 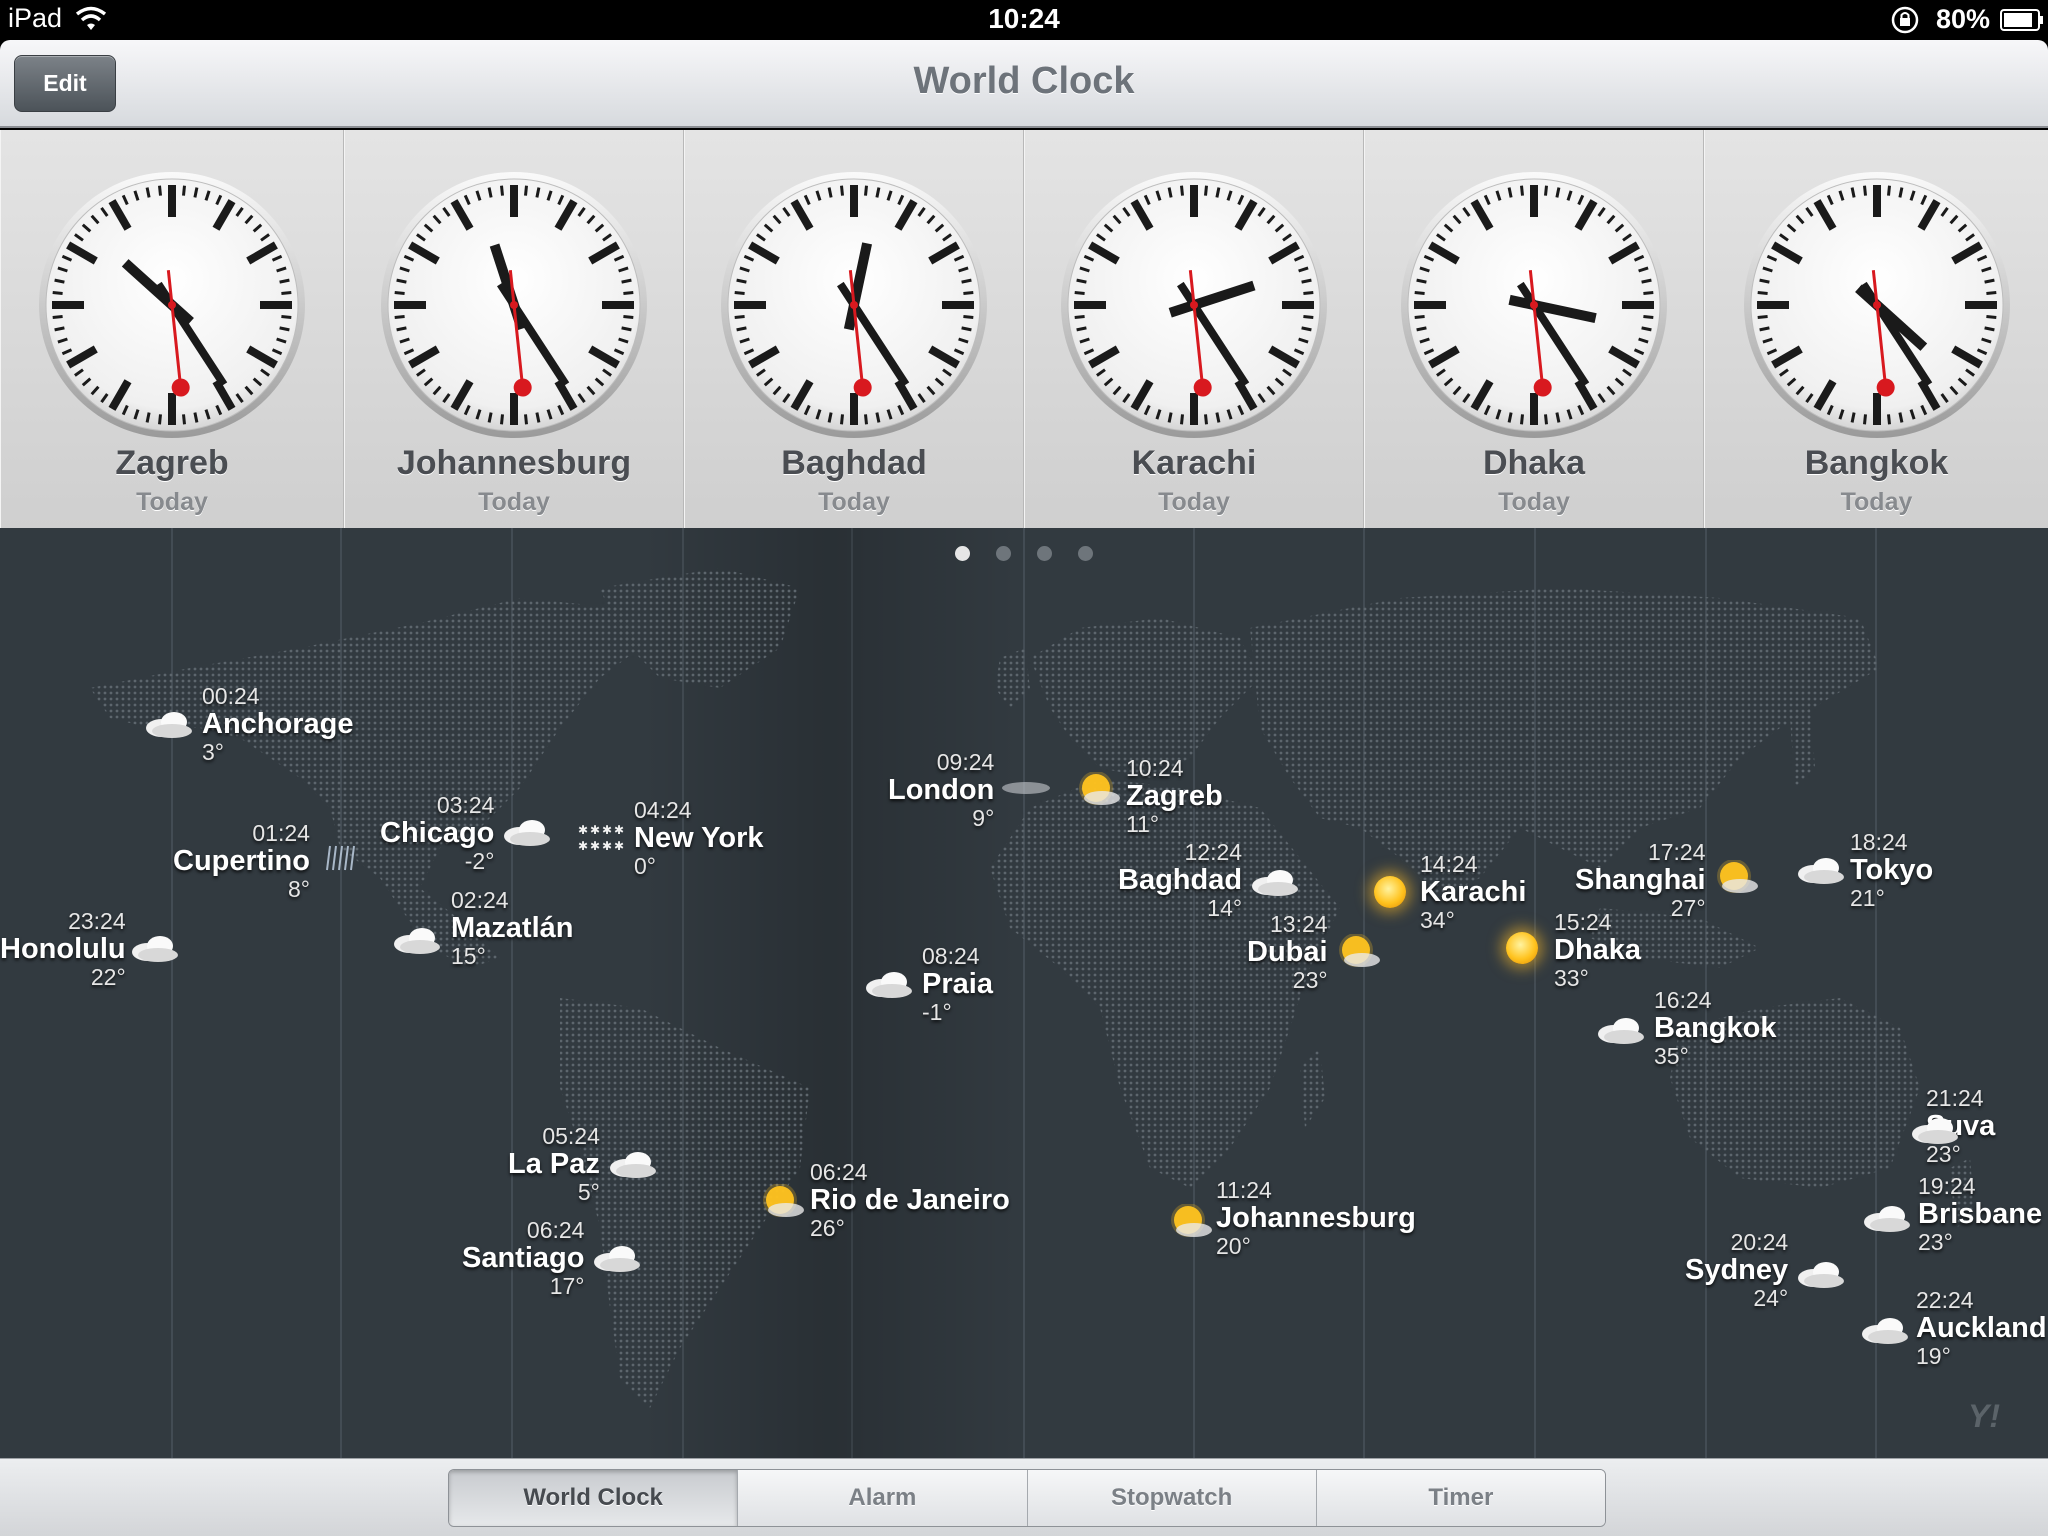 I want to click on city-local-time: 00:24, so click(x=231, y=696).